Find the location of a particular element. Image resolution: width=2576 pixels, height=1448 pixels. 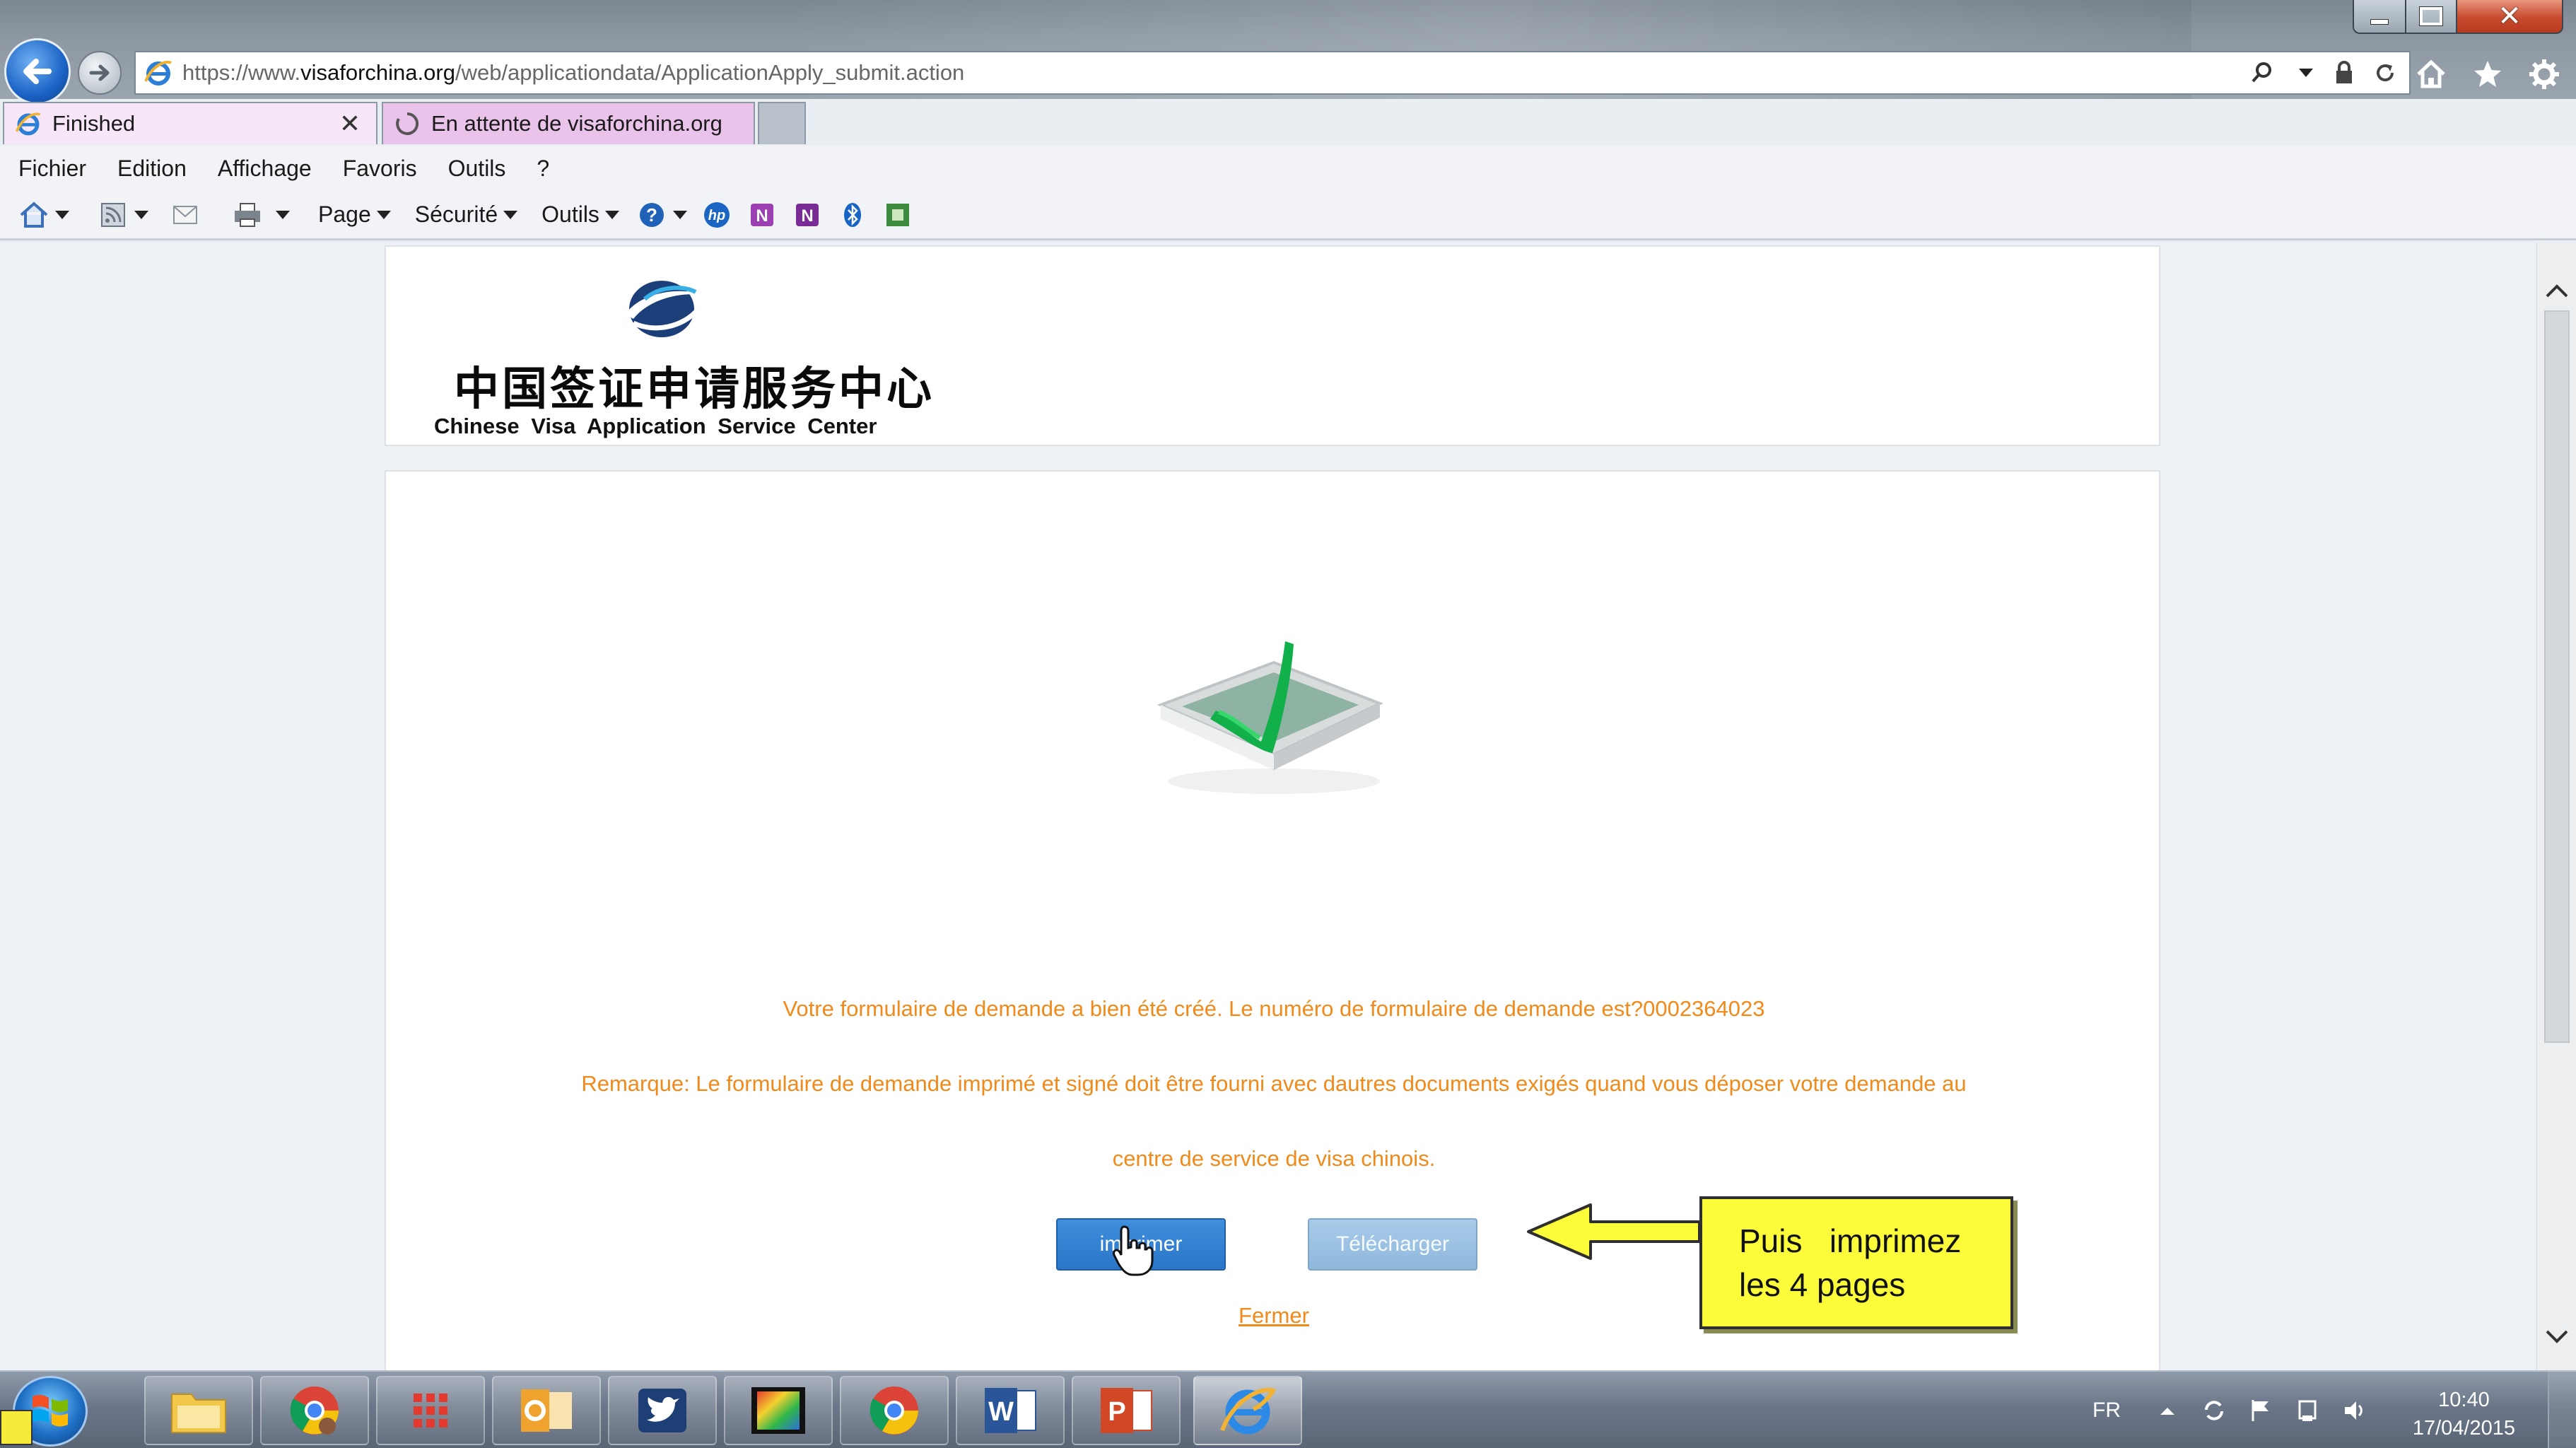

onenote-button: N is located at coordinates (762, 214).